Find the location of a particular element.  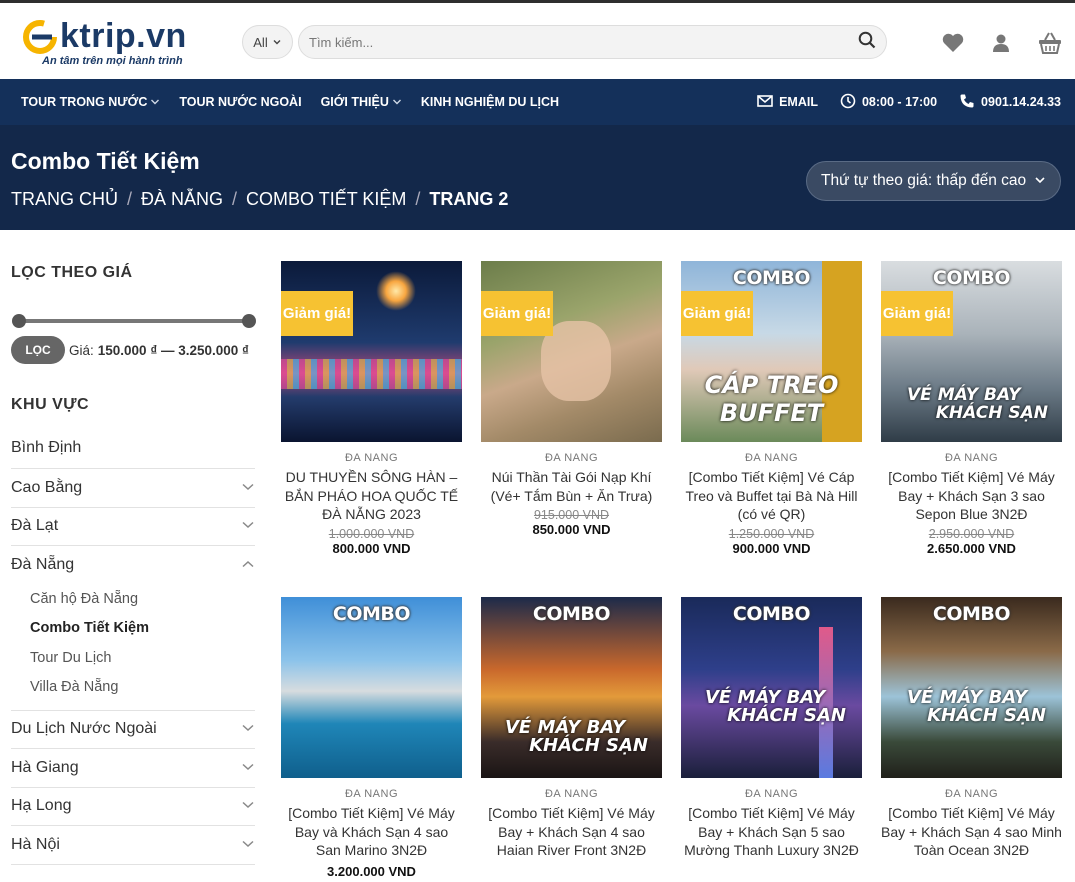

product-old-price: 2.950.000 VND is located at coordinates (971, 533).